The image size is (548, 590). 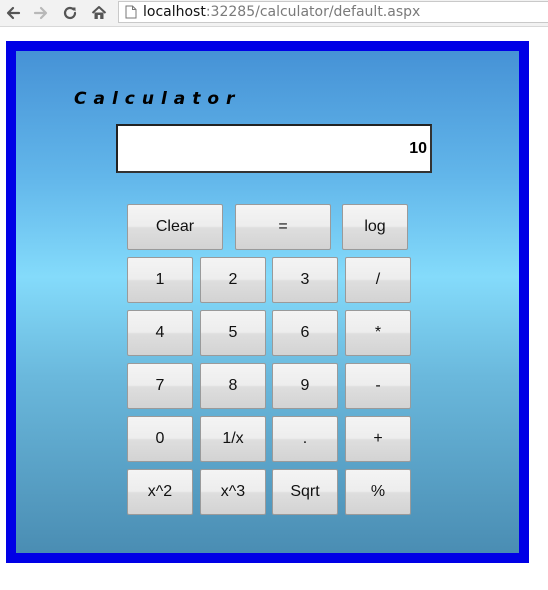 What do you see at coordinates (274, 148) in the screenshot?
I see `display-field: 10` at bounding box center [274, 148].